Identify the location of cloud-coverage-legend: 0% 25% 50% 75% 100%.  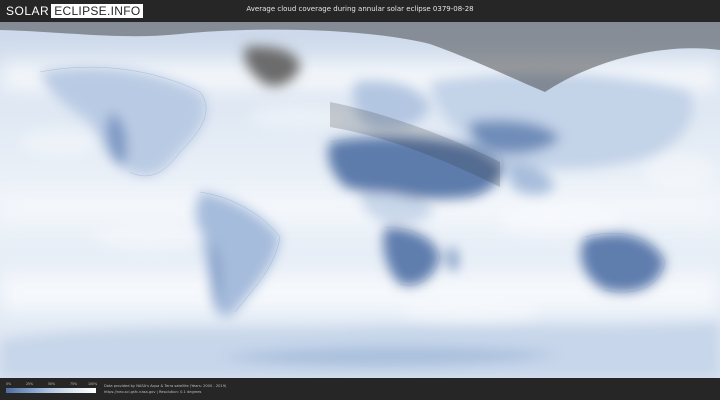
(52, 387).